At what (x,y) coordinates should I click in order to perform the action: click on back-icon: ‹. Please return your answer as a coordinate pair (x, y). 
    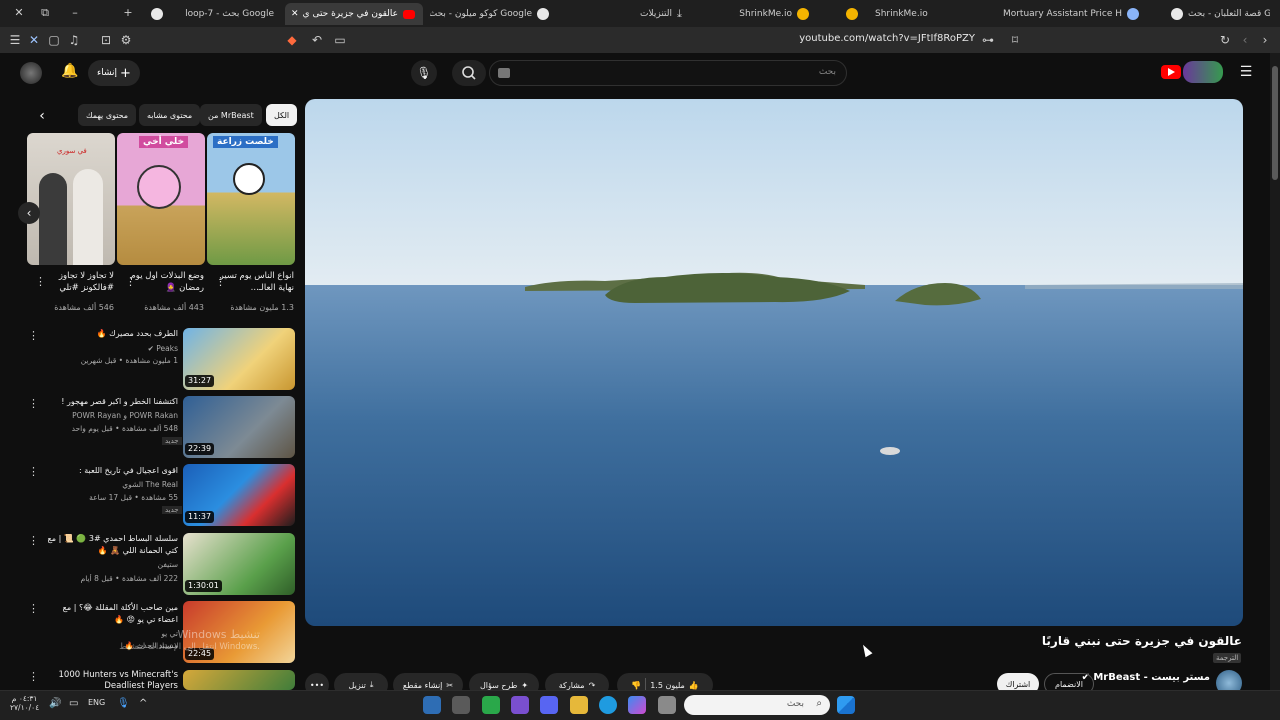
    Looking at the image, I should click on (1245, 40).